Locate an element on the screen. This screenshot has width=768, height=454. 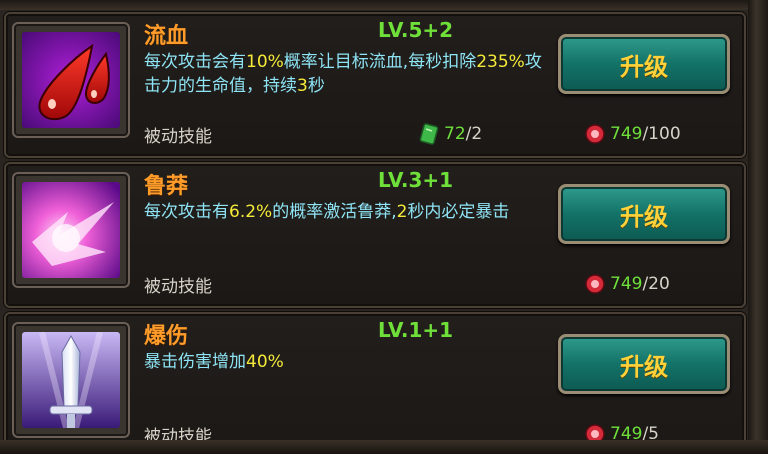
skill-description: 每次攻击有6.2%的概率激活鲁莽,2秒内必定暴击 is located at coordinates (349, 212).